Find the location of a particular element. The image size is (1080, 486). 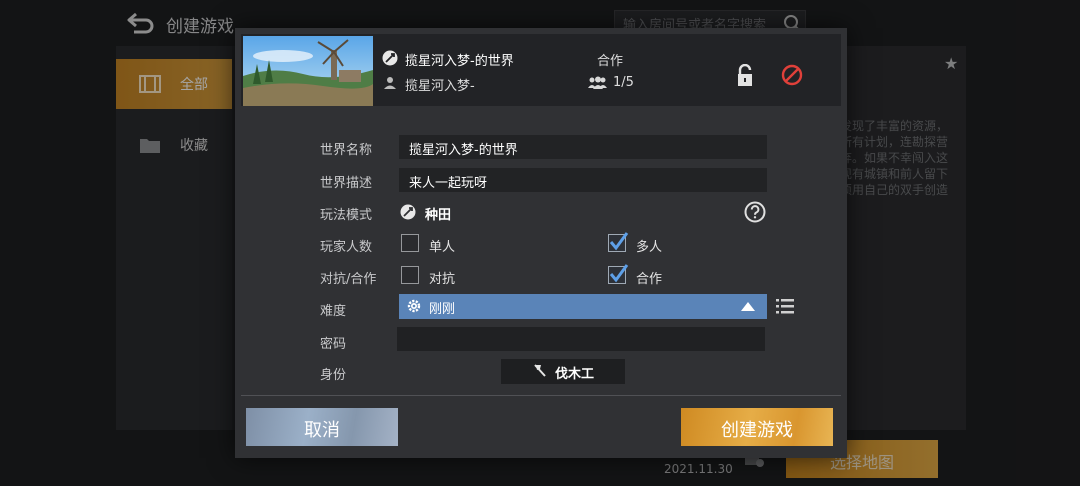

header-world-name: 揽星河入梦-的世界 is located at coordinates (459, 61).